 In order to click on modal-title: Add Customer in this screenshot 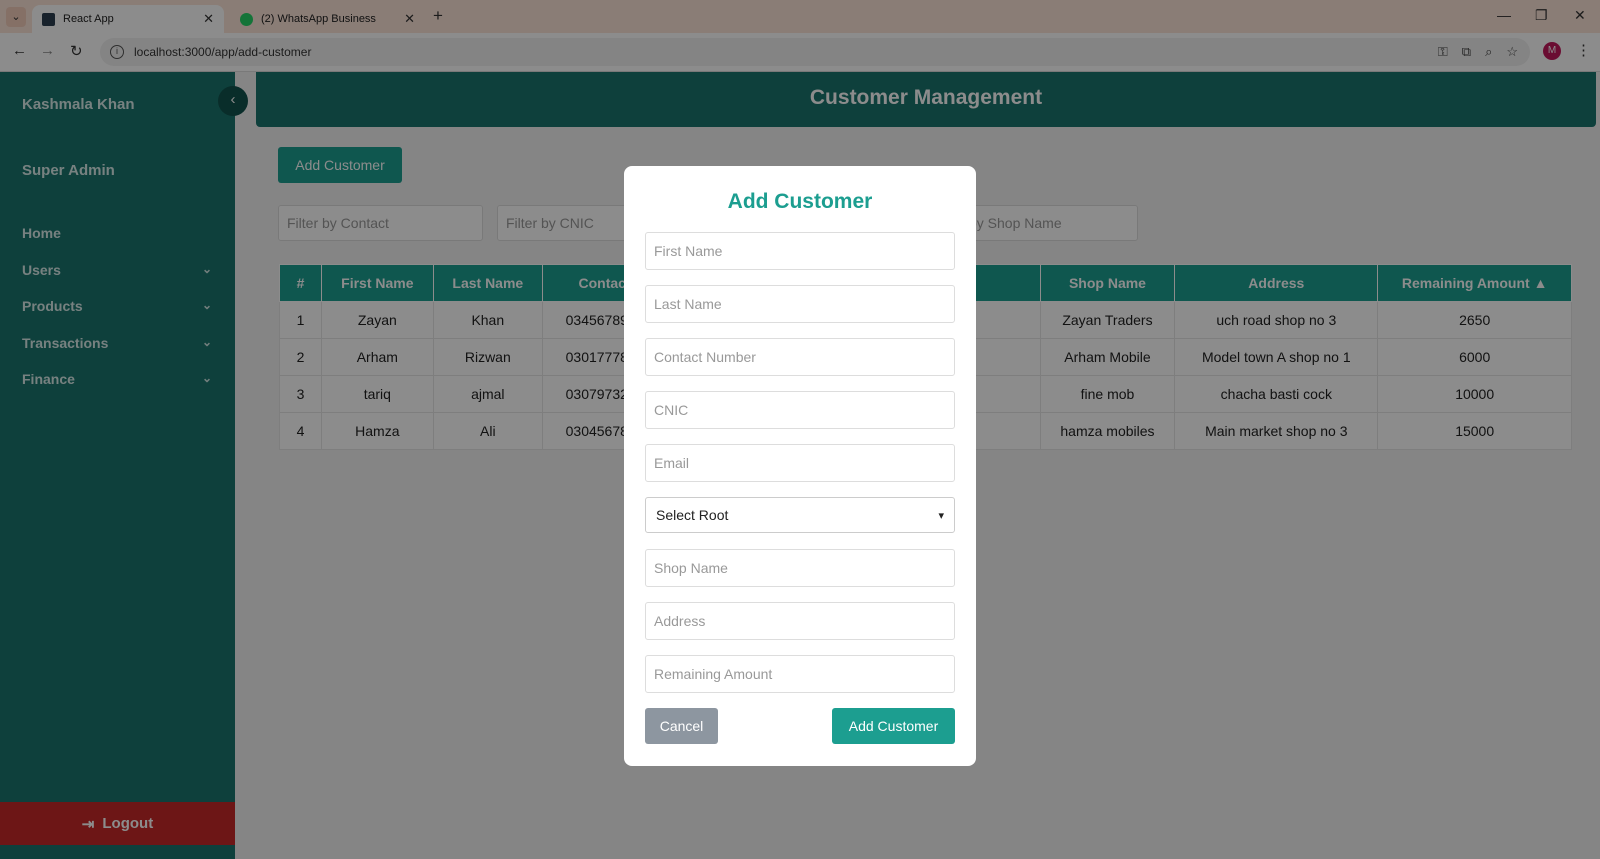, I will do `click(800, 201)`.